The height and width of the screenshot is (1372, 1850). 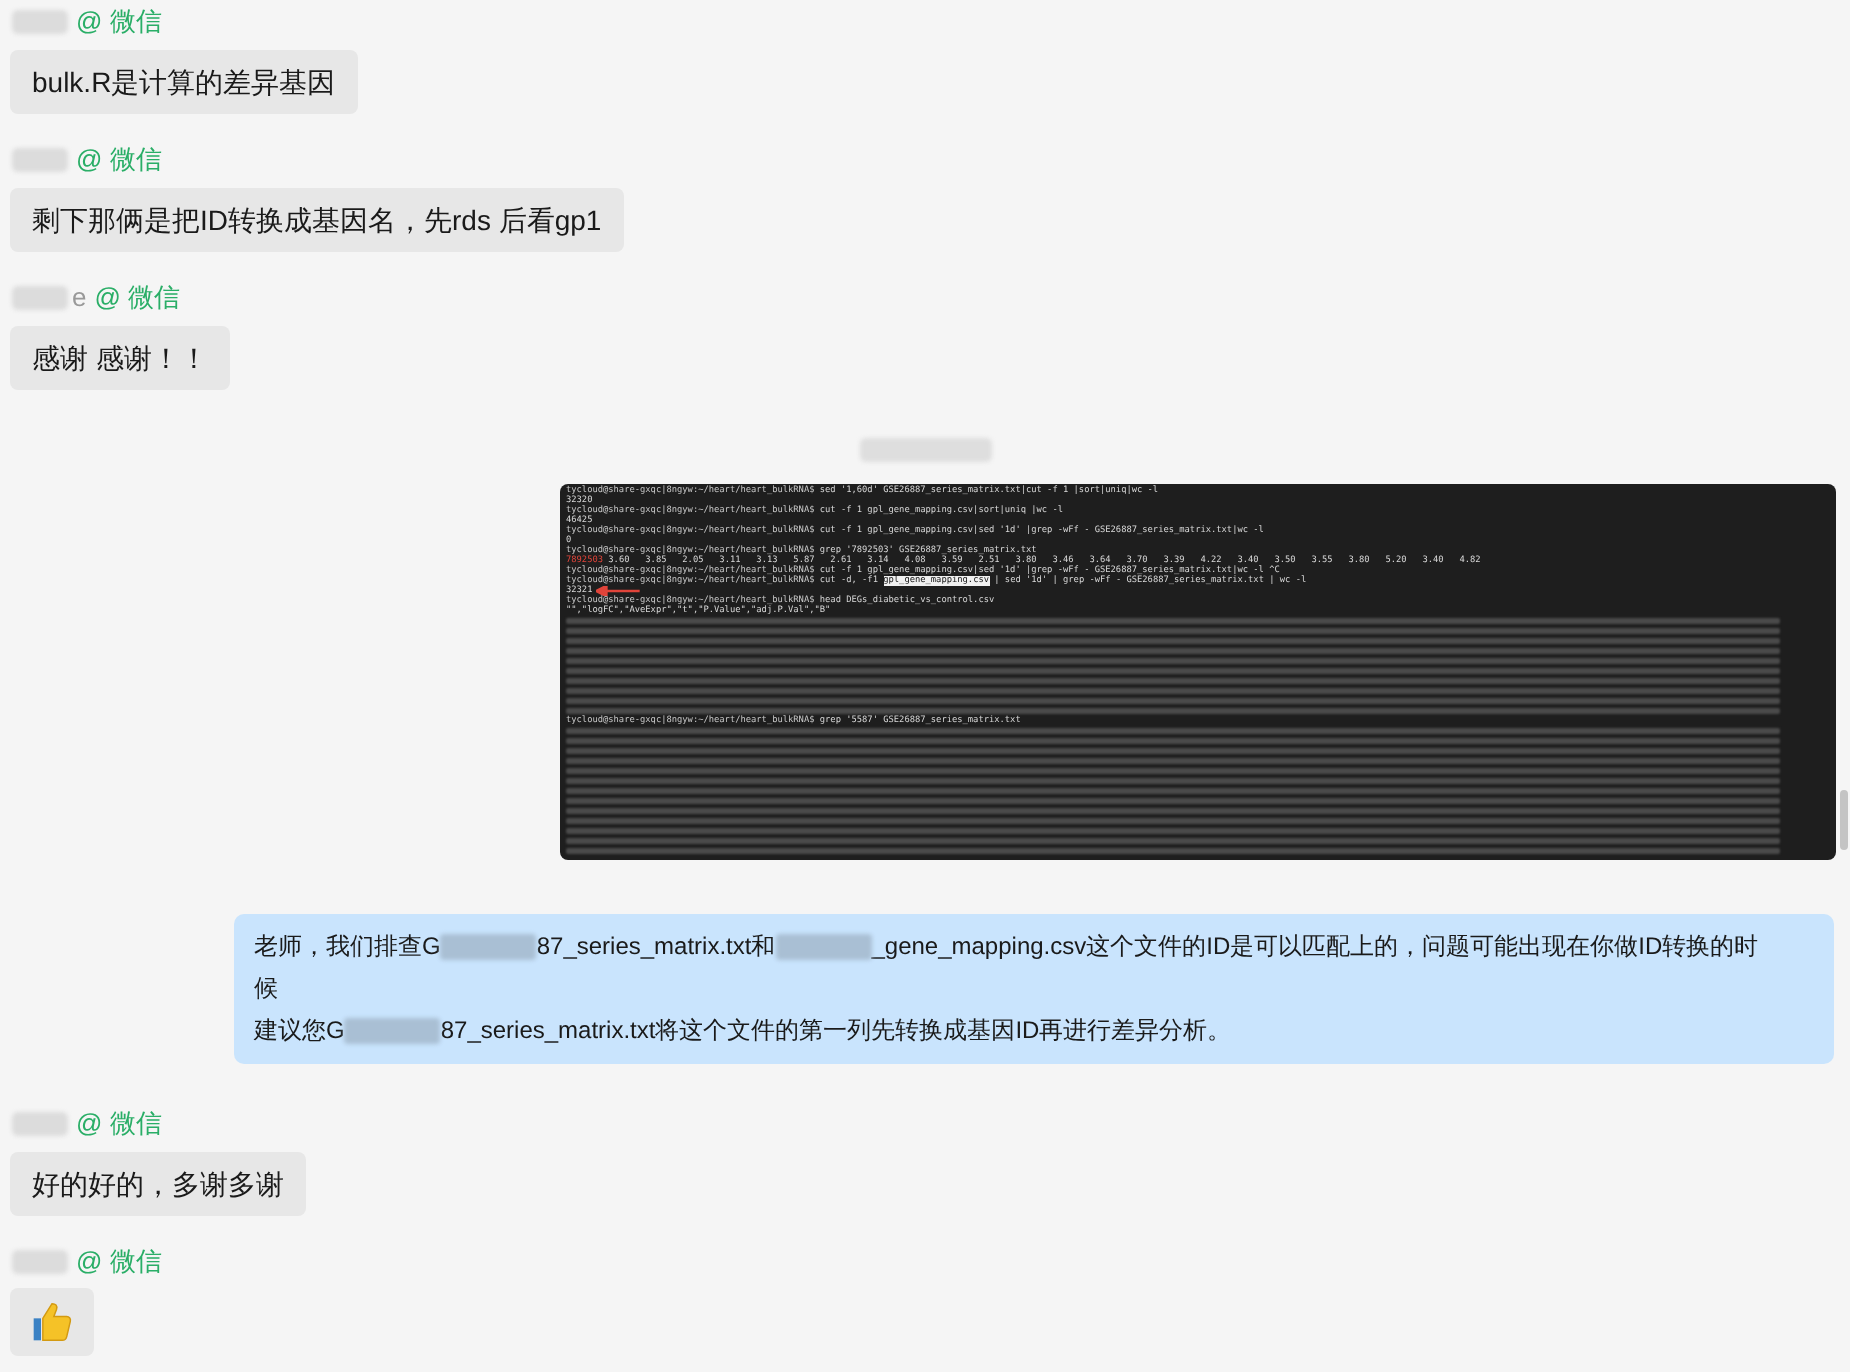 What do you see at coordinates (1844, 820) in the screenshot?
I see `scrollbar-thumb` at bounding box center [1844, 820].